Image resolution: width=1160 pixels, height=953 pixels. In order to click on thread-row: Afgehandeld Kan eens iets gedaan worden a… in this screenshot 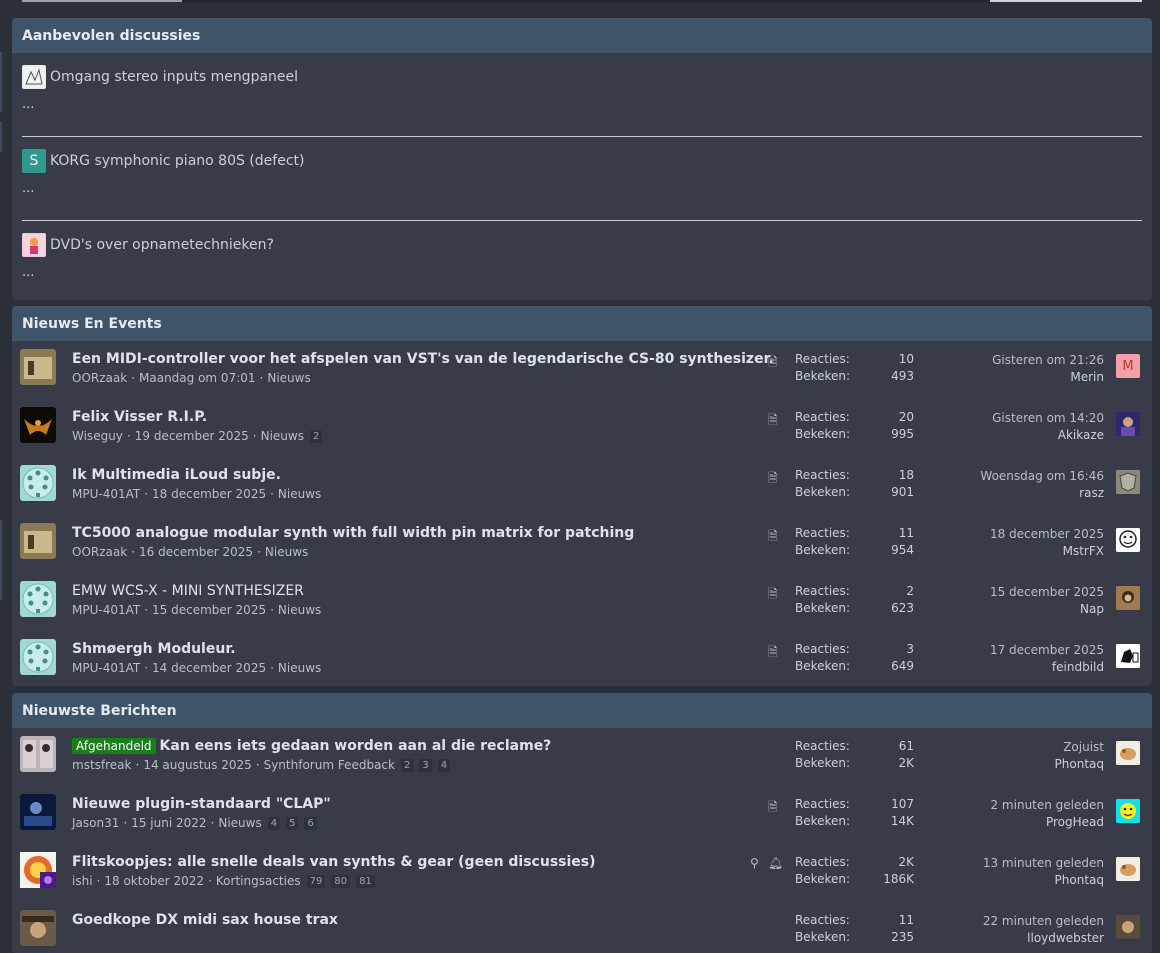, I will do `click(582, 757)`.